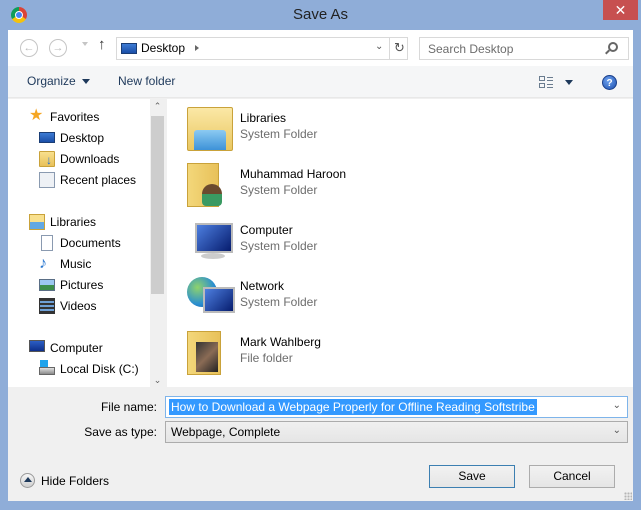 This screenshot has width=641, height=510. I want to click on sidebar-label: Recent places, so click(98, 180).